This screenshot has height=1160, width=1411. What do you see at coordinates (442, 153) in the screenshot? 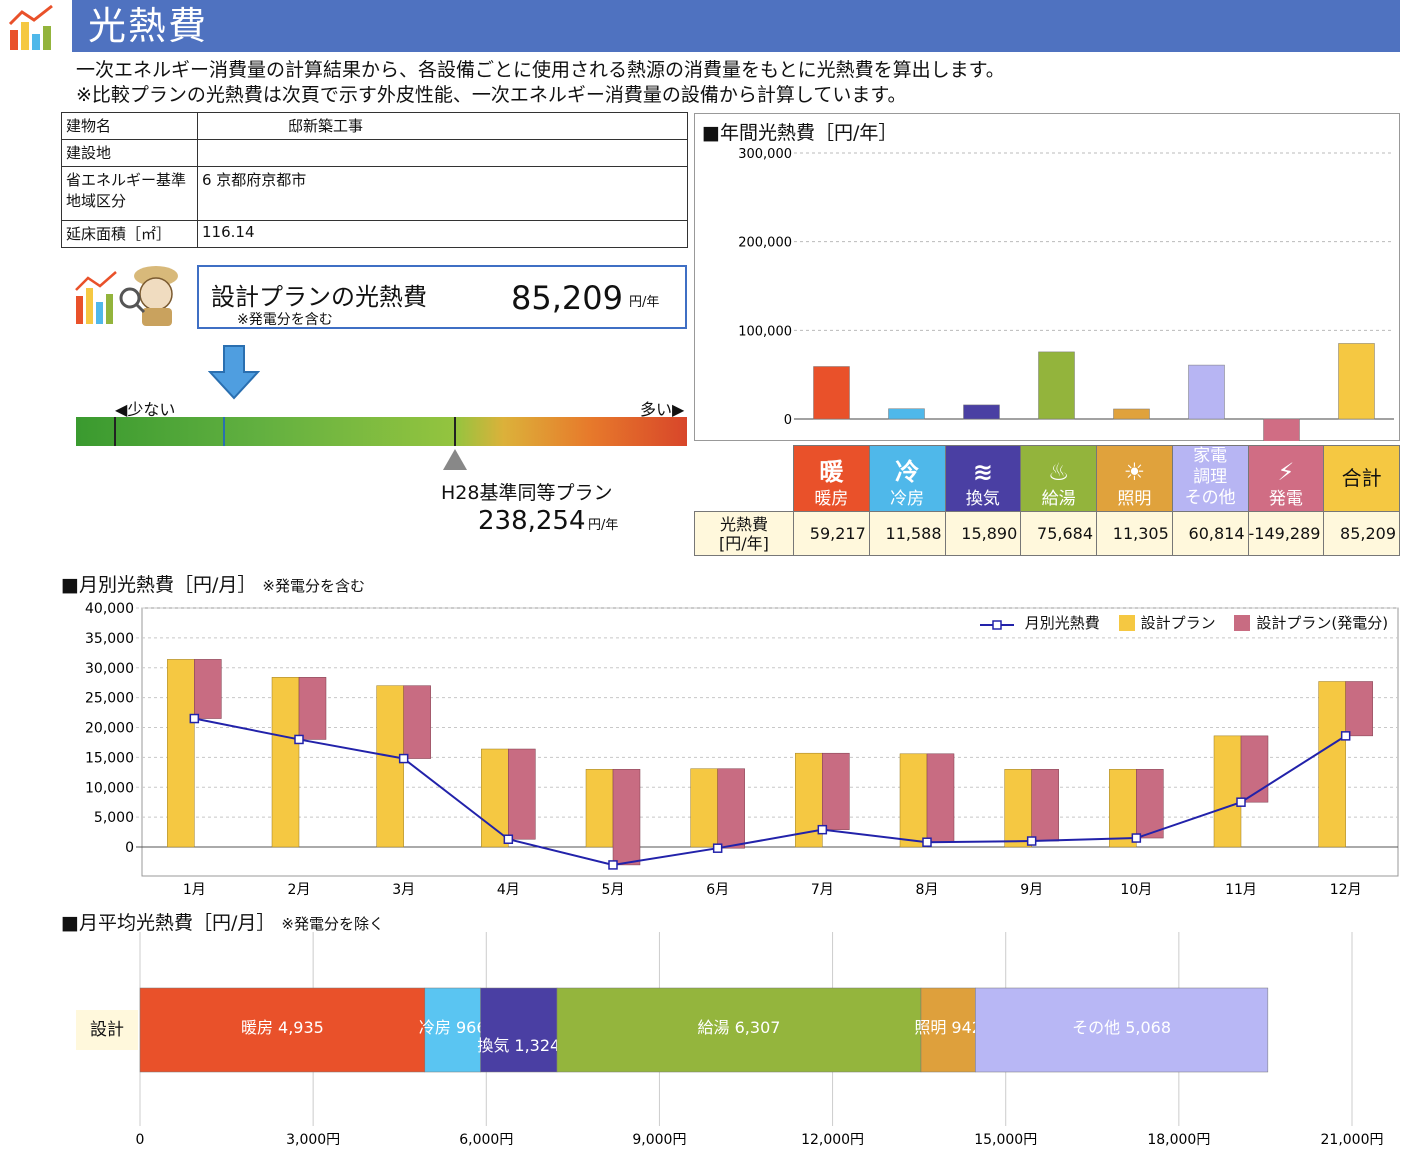
I see `info-value` at bounding box center [442, 153].